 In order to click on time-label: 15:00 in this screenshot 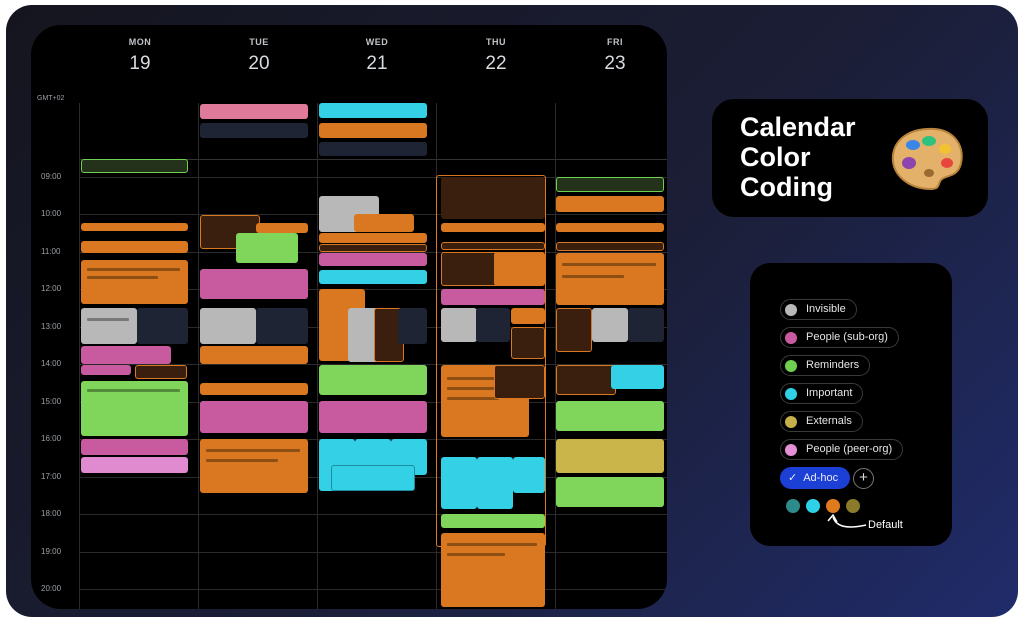, I will do `click(51, 401)`.